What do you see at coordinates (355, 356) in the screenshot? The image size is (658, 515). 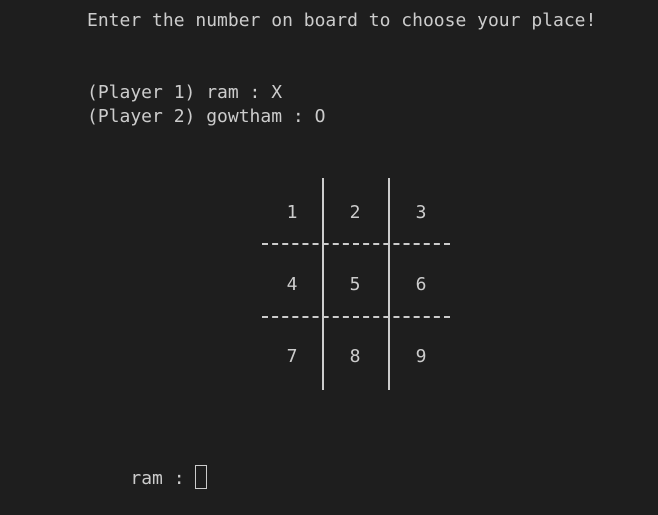 I see `board-cell-8: 8` at bounding box center [355, 356].